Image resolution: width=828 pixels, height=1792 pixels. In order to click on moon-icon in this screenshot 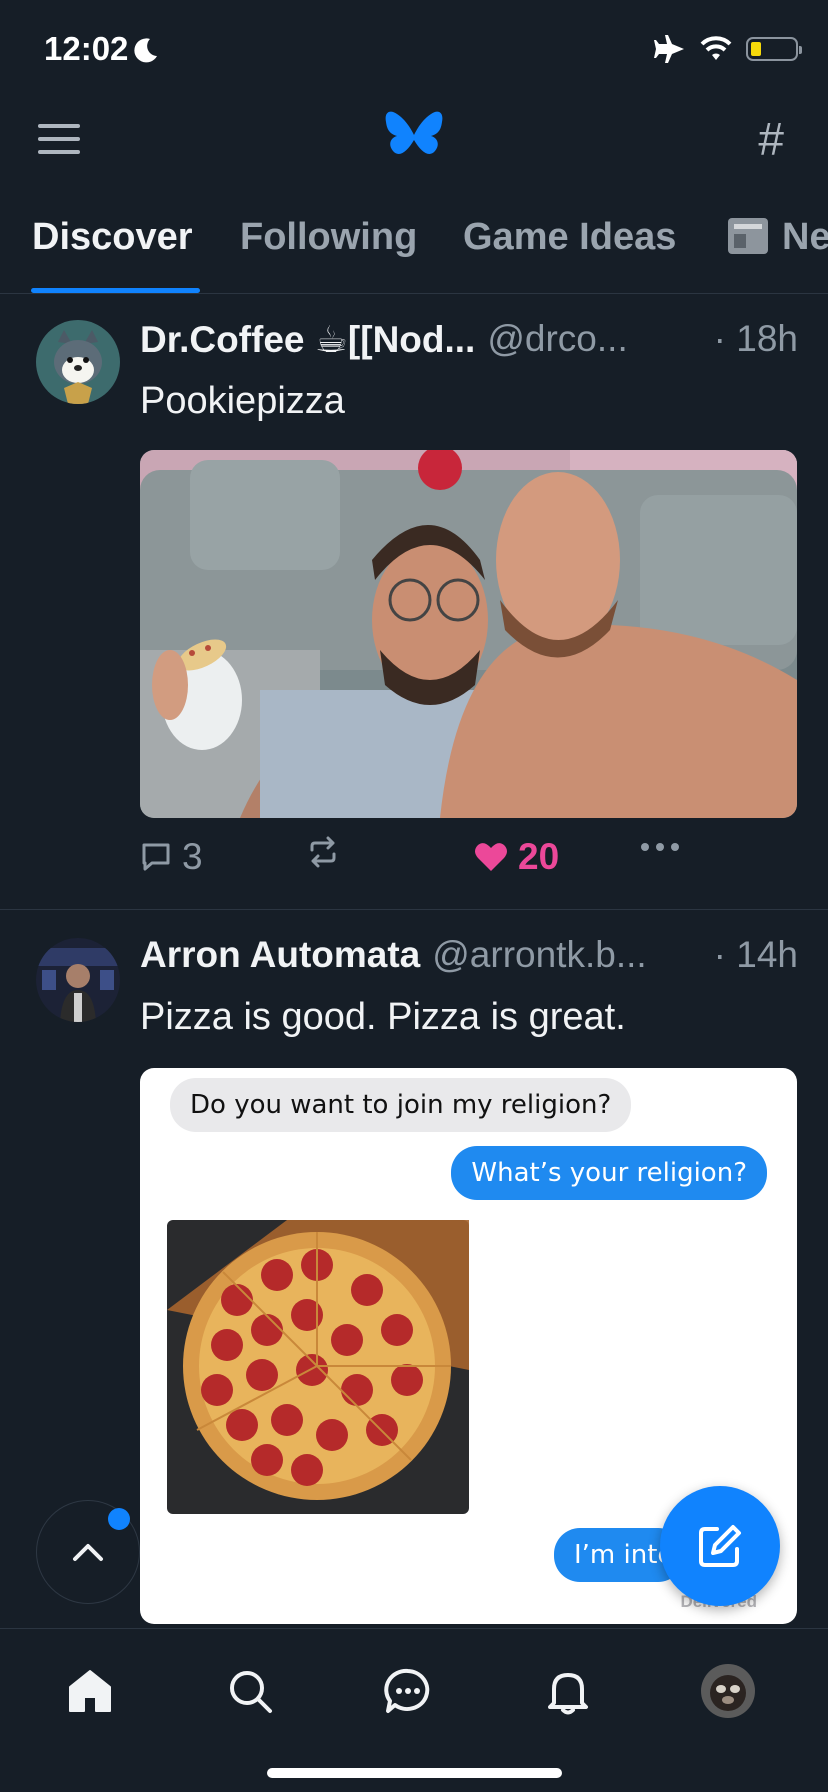, I will do `click(145, 50)`.